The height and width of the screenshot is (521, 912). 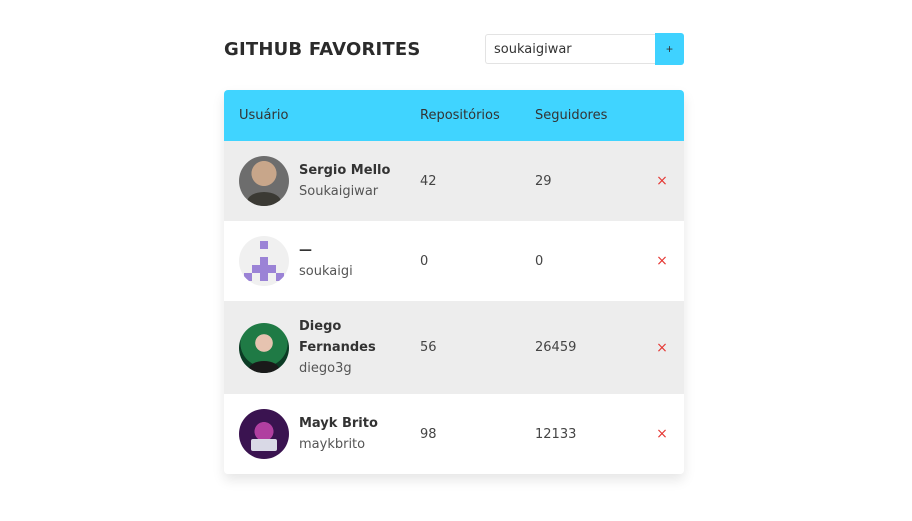 I want to click on user-info: Diego Fernandes diego3g, so click(x=339, y=347).